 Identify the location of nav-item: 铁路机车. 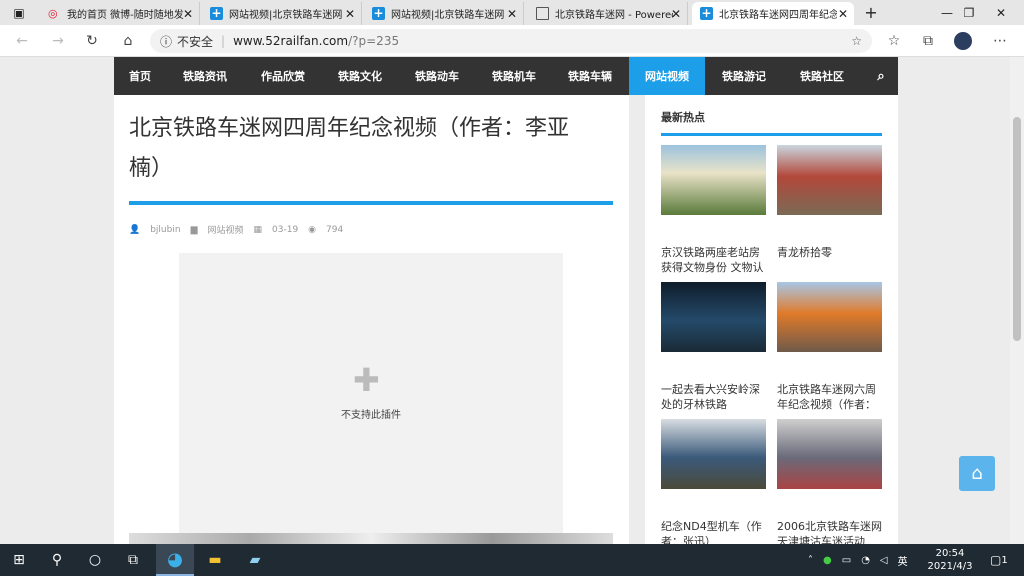
(514, 76).